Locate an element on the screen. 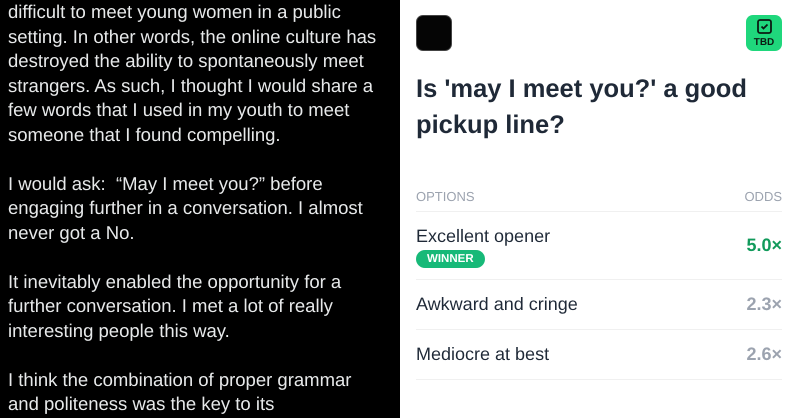 This screenshot has width=798, height=418. question-title: Is 'may I meet you?' a good pickup line? is located at coordinates (582, 107).